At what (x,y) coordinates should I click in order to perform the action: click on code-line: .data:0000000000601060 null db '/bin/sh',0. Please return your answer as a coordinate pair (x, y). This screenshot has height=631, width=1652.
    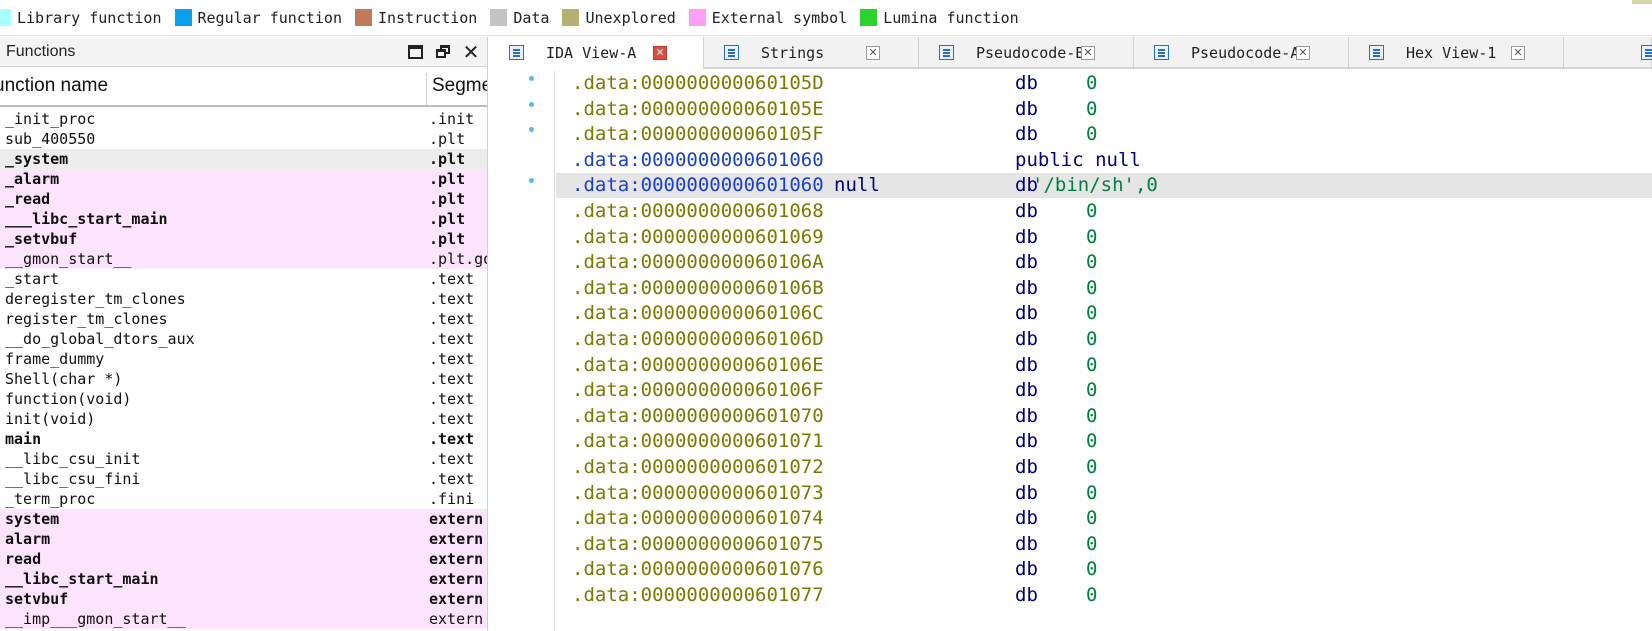
    Looking at the image, I should click on (1104, 185).